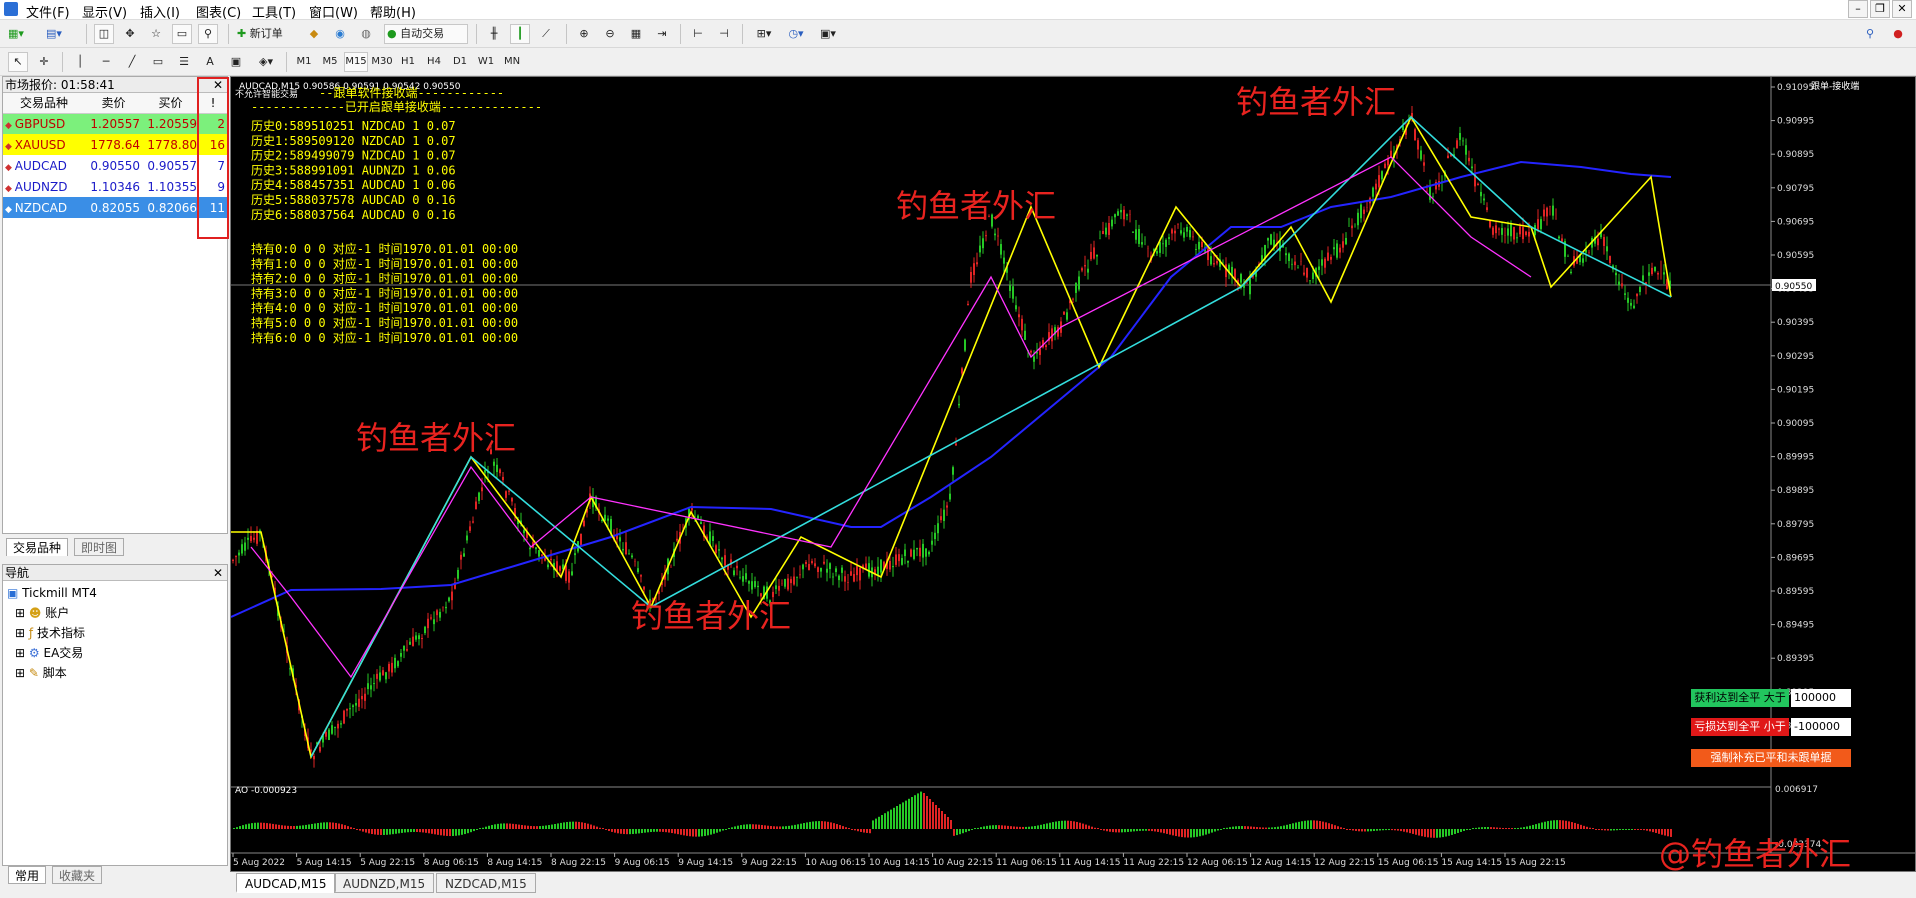 This screenshot has width=1916, height=898. What do you see at coordinates (117, 633) in the screenshot?
I see `nav-item-indicators: ⊞ ƒ 技术指标` at bounding box center [117, 633].